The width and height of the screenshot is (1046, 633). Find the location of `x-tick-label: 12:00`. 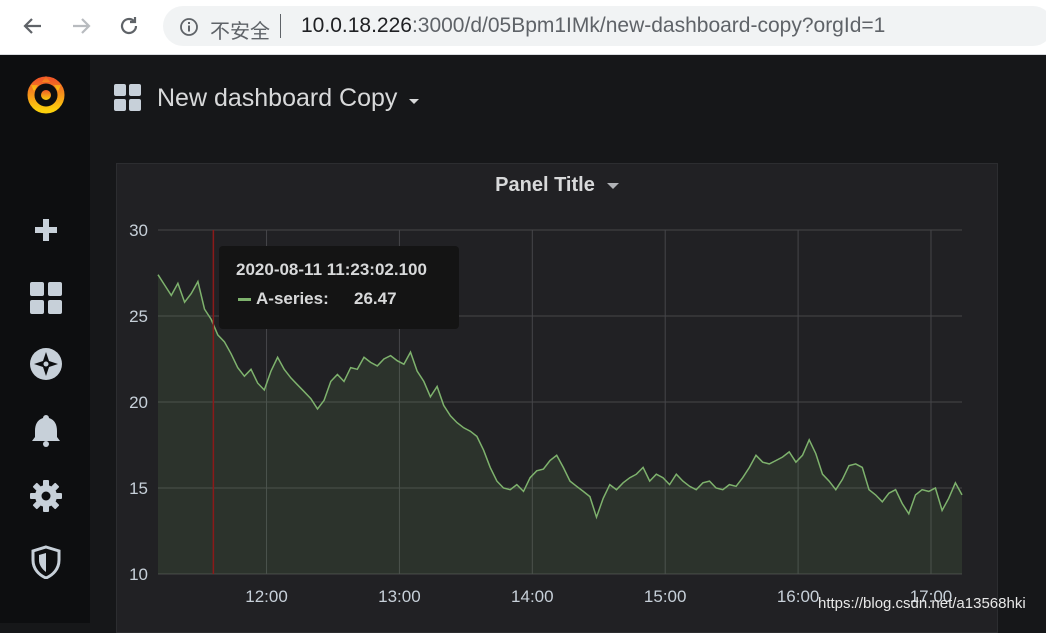

x-tick-label: 12:00 is located at coordinates (266, 596).